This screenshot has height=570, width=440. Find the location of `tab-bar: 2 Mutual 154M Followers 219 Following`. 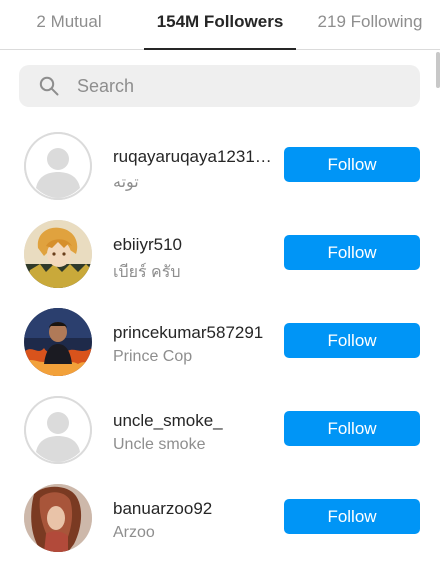

tab-bar: 2 Mutual 154M Followers 219 Following is located at coordinates (220, 25).